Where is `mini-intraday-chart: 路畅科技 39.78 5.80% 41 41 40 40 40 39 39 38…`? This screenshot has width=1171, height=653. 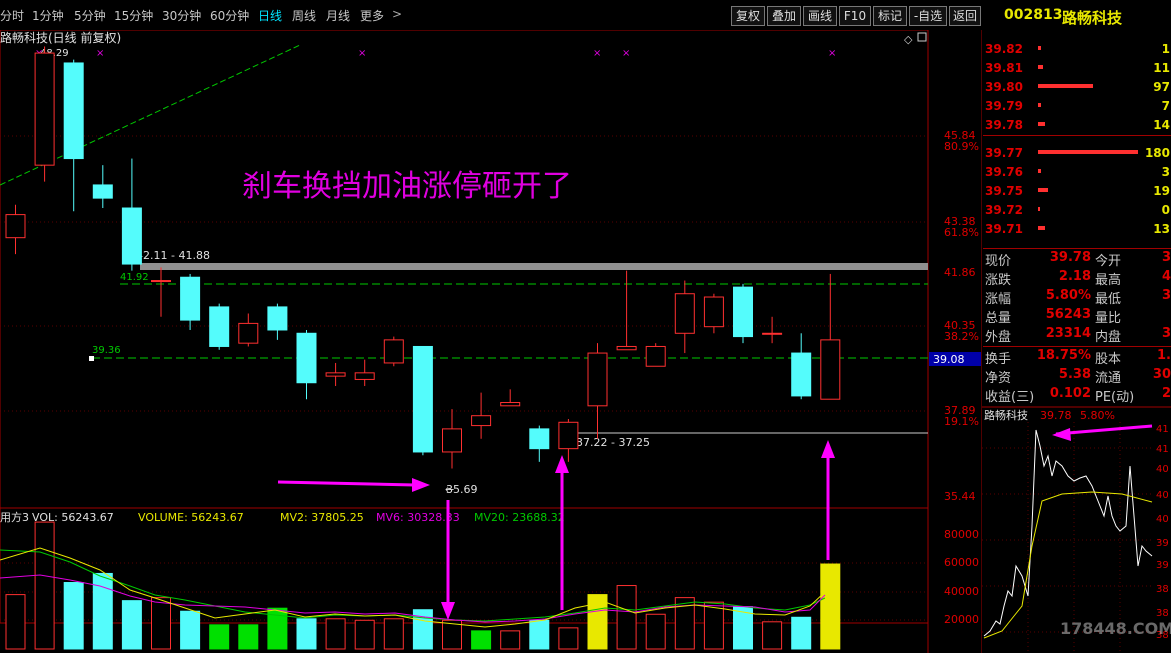 mini-intraday-chart: 路畅科技 39.78 5.80% 41 41 40 40 40 39 39 38… is located at coordinates (1076, 529).